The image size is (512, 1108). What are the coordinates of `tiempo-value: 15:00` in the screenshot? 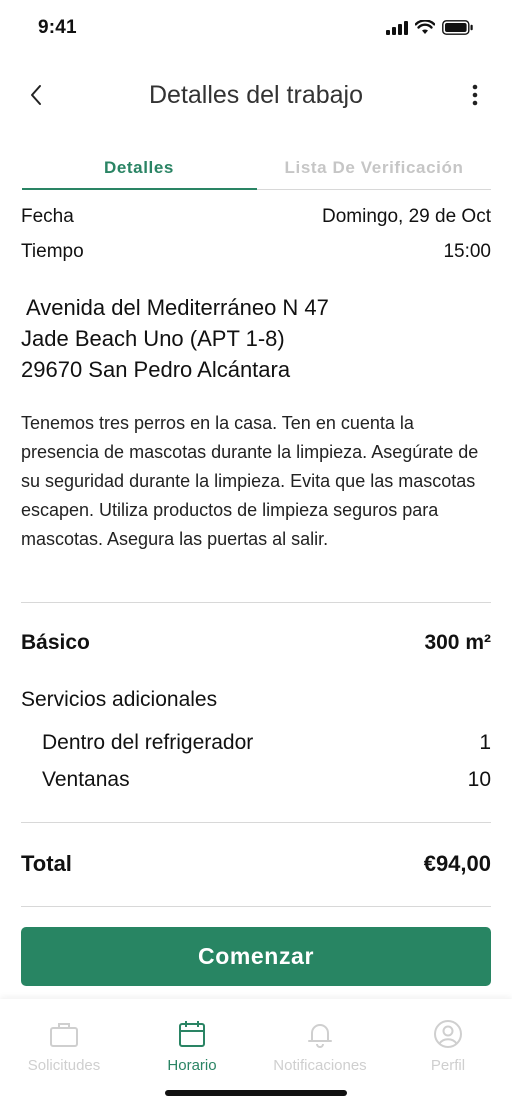 It's located at (467, 251).